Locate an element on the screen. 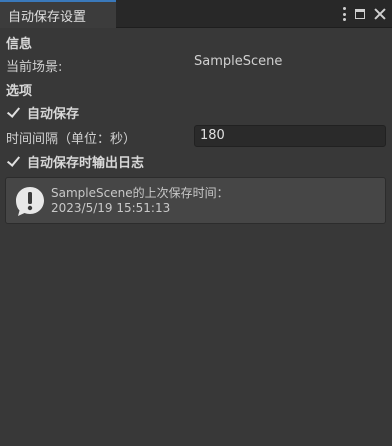 The width and height of the screenshot is (392, 446). log-on-save-toggle: 自动保存时输出日志 is located at coordinates (75, 161).